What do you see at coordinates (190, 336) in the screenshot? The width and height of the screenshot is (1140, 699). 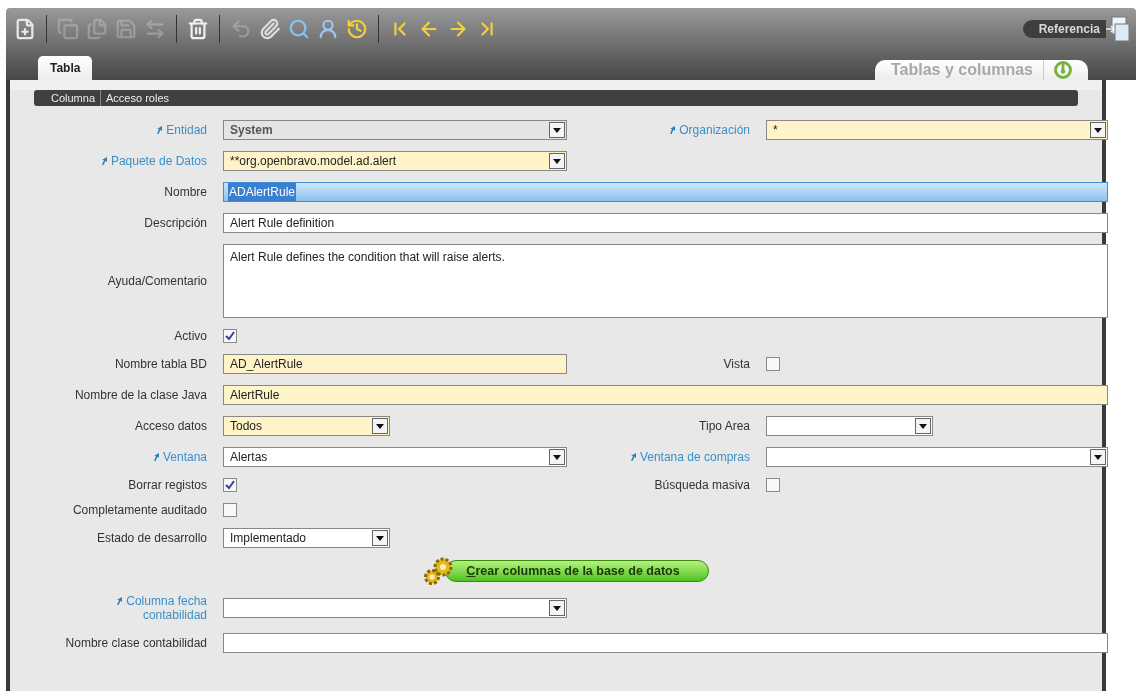 I see `field-label: Activo` at bounding box center [190, 336].